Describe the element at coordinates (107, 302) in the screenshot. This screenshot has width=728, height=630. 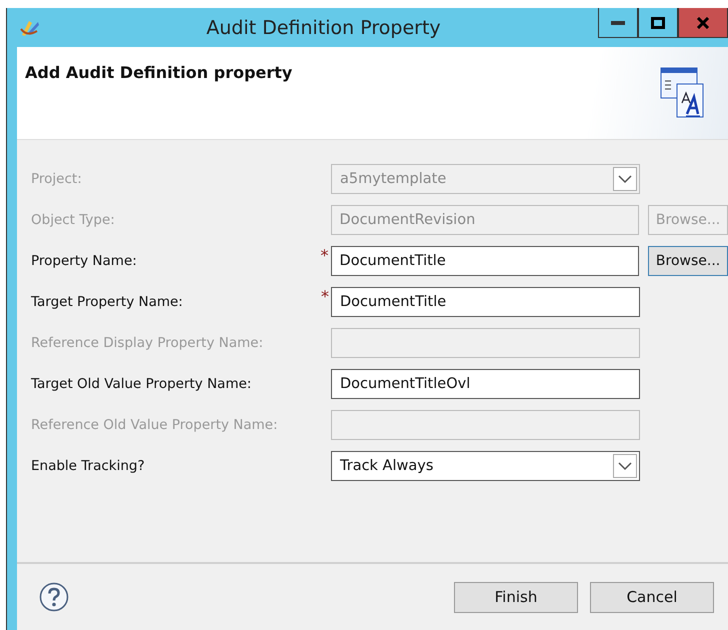
I see `field-label: Target Property Name:` at that location.